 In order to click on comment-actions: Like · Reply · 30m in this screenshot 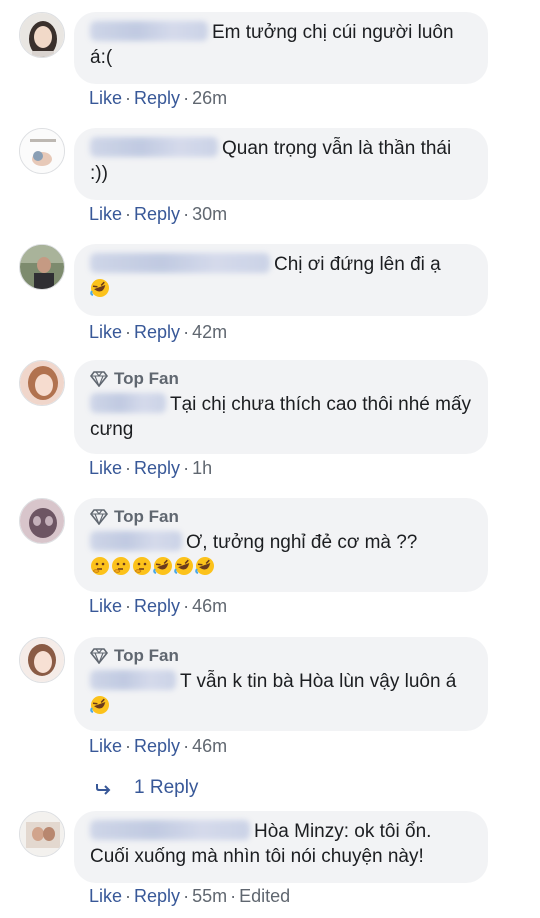, I will do `click(158, 214)`.